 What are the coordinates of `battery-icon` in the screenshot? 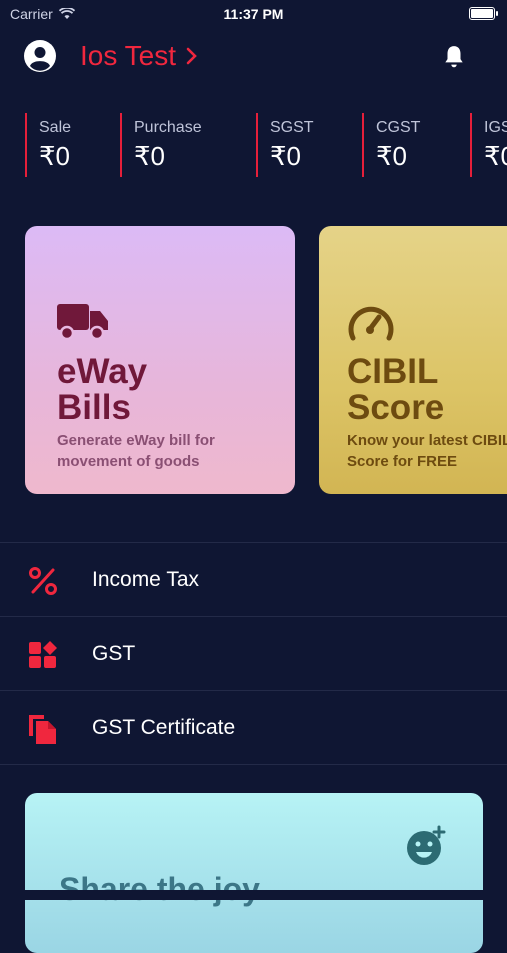 It's located at (483, 13).